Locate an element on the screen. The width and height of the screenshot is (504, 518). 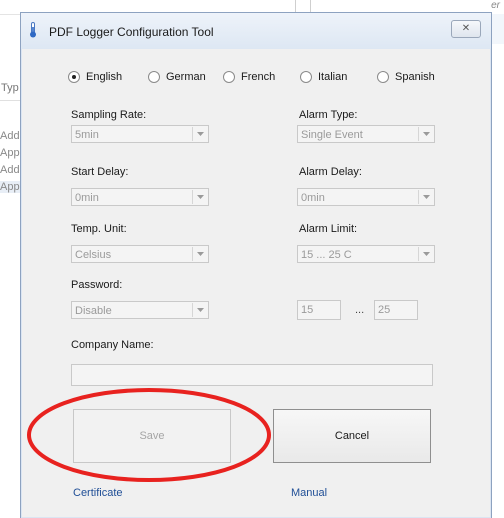
alarm-delay-label: Alarm Delay: is located at coordinates (330, 172).